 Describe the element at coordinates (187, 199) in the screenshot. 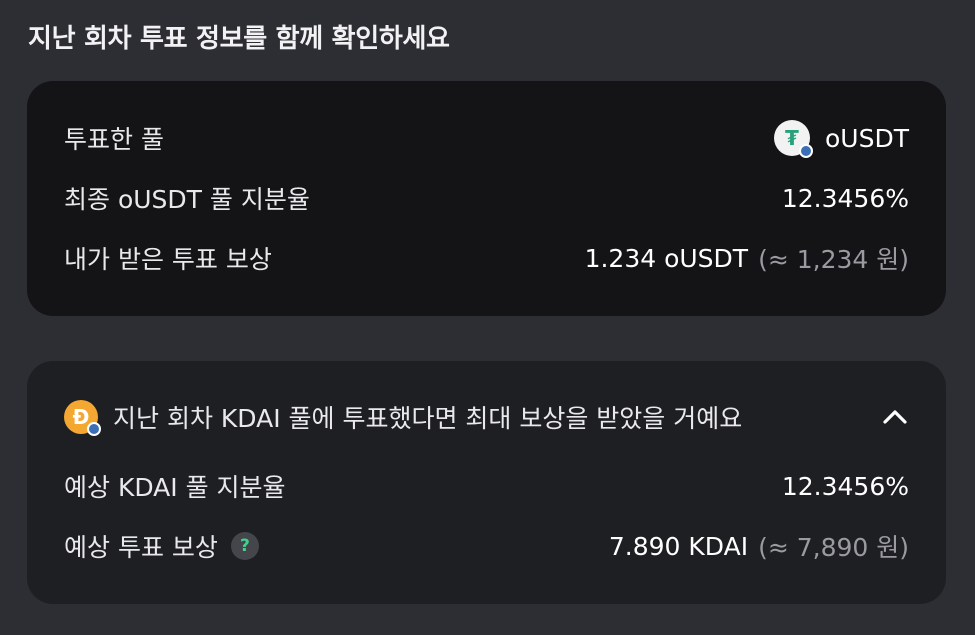

I see `final-share-label: 최종 oUSDT 풀 지분율` at that location.